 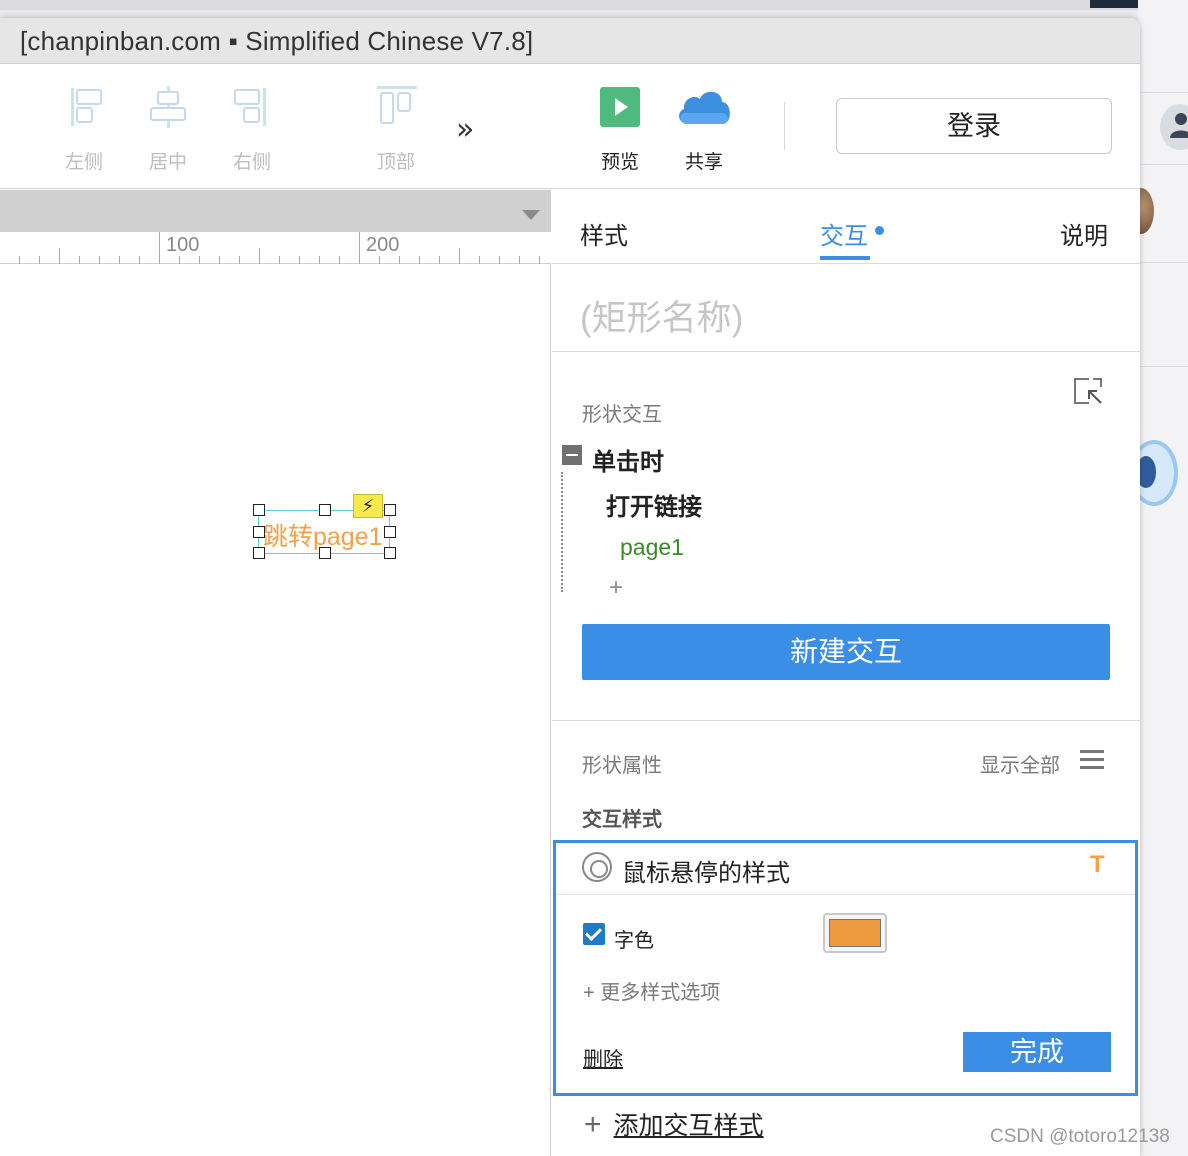 I want to click on add-interaction-style-link: + 添加交互样式, so click(x=674, y=1124).